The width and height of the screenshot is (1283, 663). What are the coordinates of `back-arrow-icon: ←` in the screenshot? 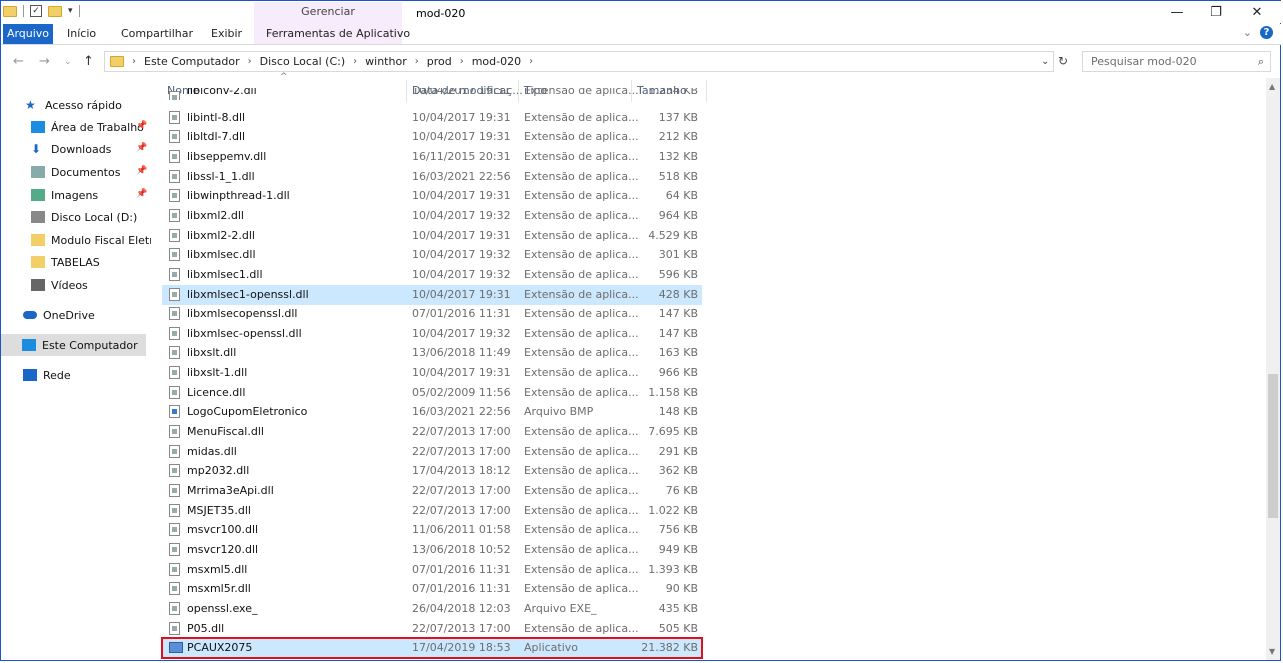 It's located at (18, 61).